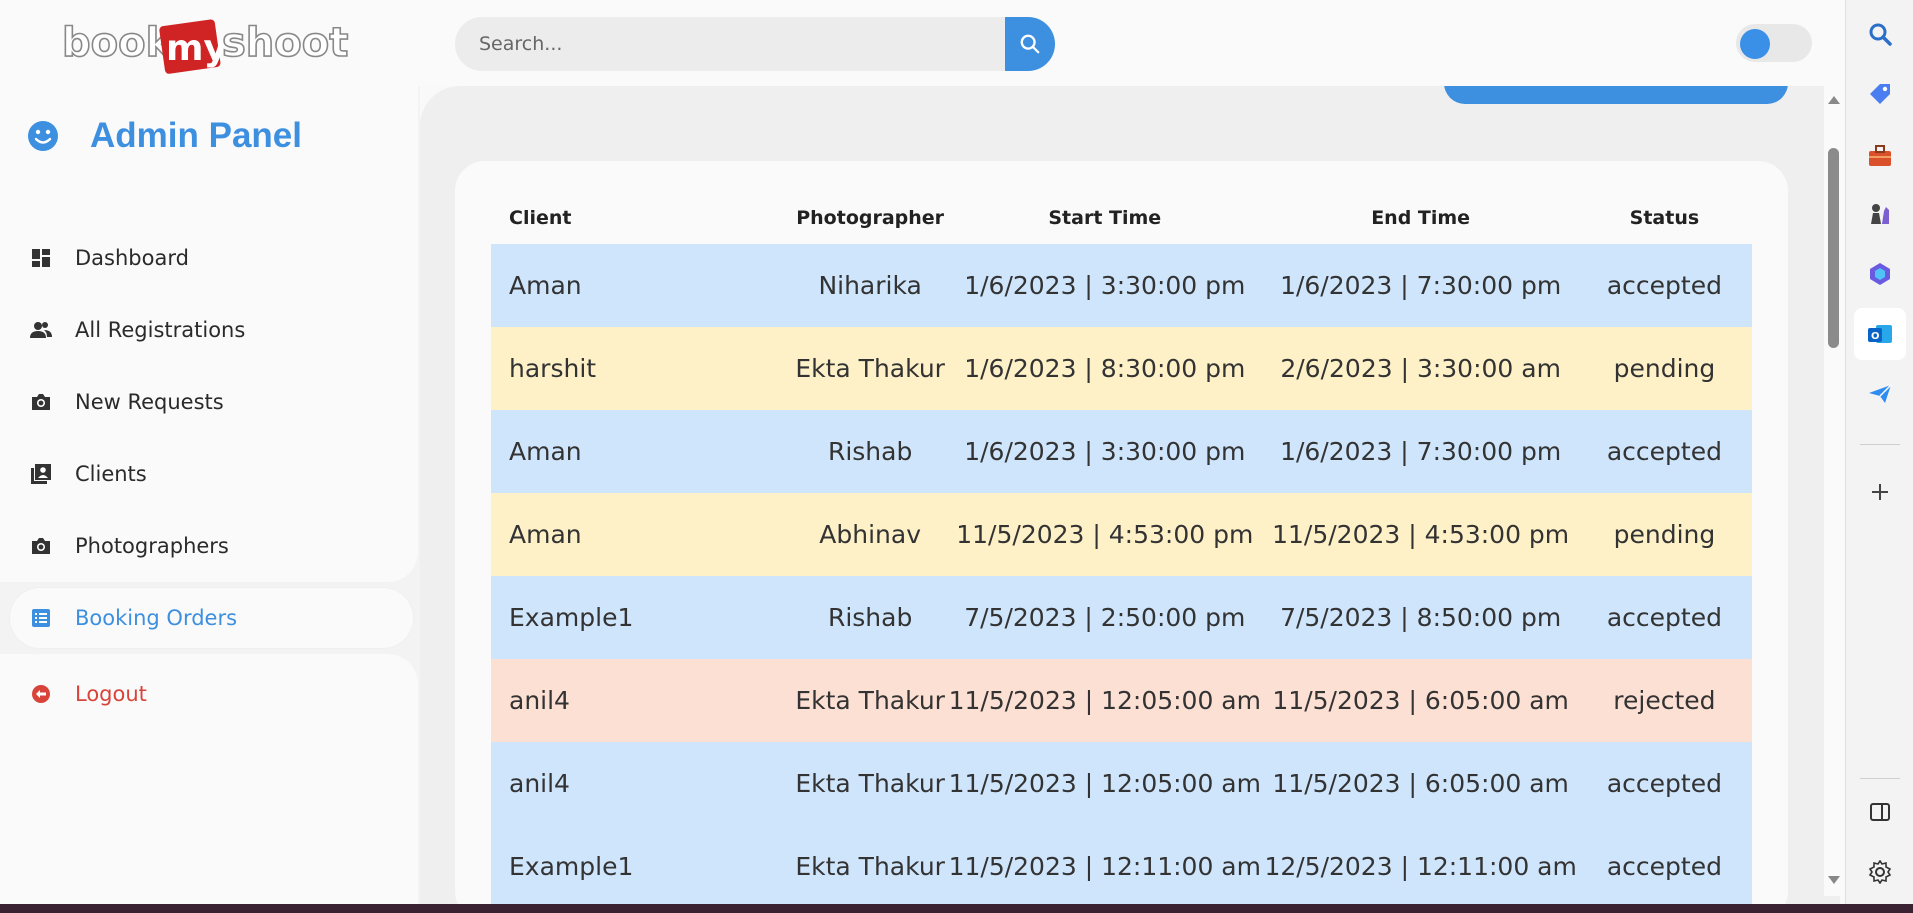 This screenshot has width=1913, height=913. What do you see at coordinates (1755, 44) in the screenshot?
I see `toggle-knob` at bounding box center [1755, 44].